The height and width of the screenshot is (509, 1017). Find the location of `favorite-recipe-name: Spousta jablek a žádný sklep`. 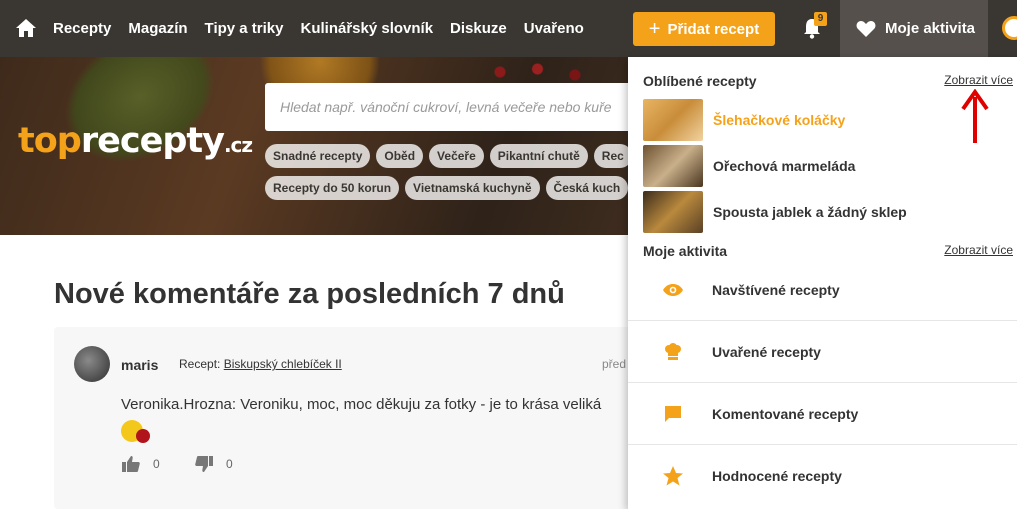

favorite-recipe-name: Spousta jablek a žádný sklep is located at coordinates (810, 212).